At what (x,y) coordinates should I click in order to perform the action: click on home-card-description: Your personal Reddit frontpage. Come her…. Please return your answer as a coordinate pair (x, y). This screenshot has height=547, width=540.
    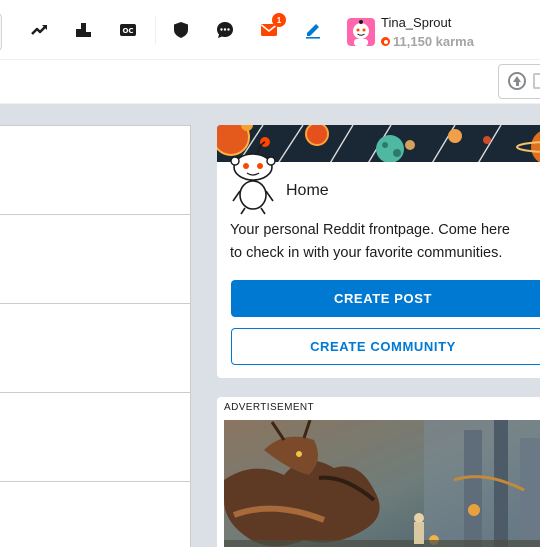
    Looking at the image, I should click on (385, 242).